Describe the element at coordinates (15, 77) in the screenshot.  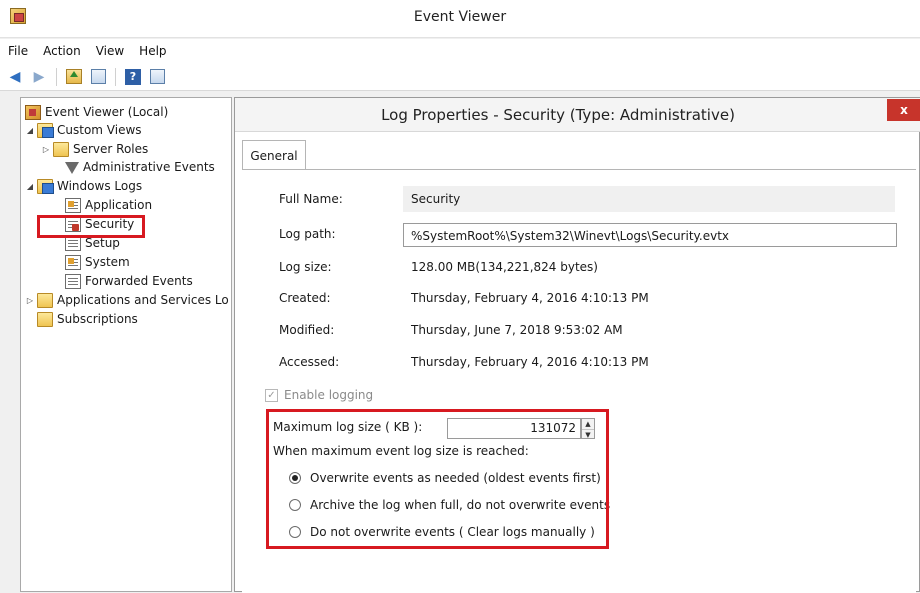
I see `back-arrow-icon: ◀` at that location.